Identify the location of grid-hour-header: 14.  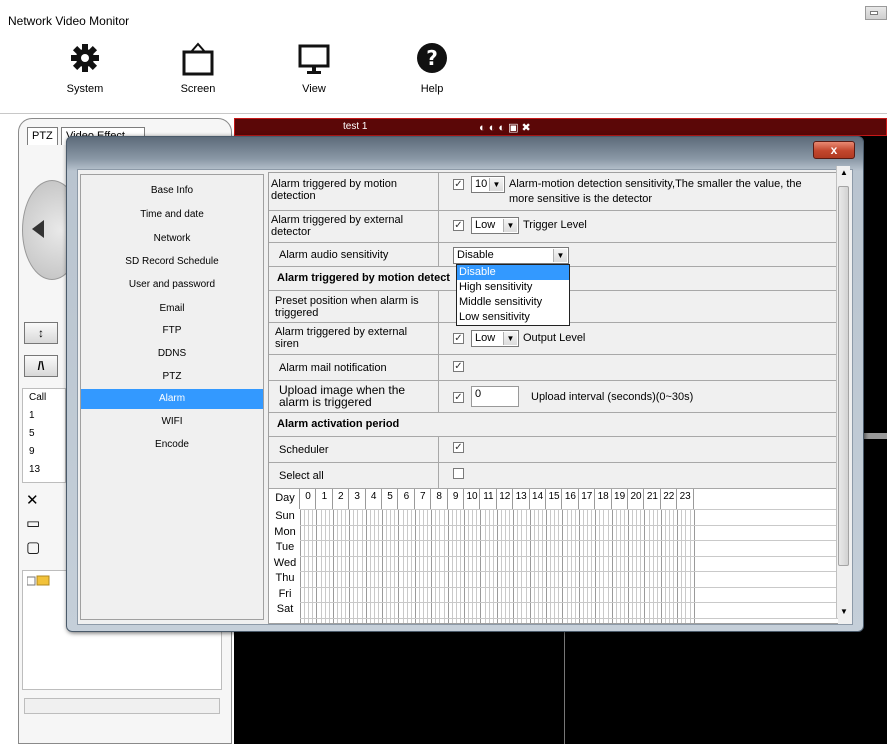
(538, 496).